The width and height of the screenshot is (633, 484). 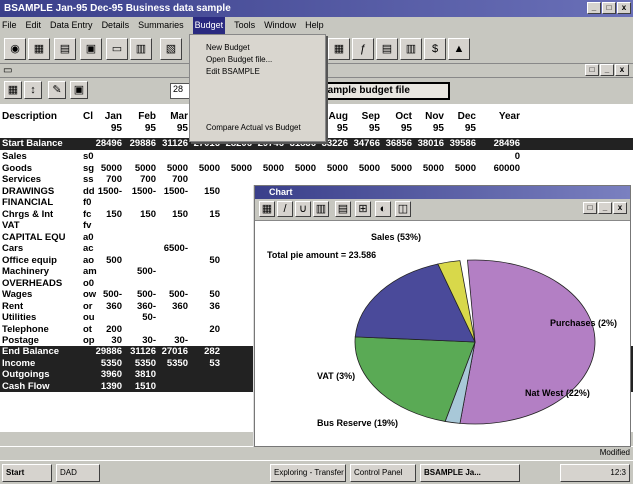 What do you see at coordinates (26, 375) in the screenshot?
I see `row-label: Outgoings` at bounding box center [26, 375].